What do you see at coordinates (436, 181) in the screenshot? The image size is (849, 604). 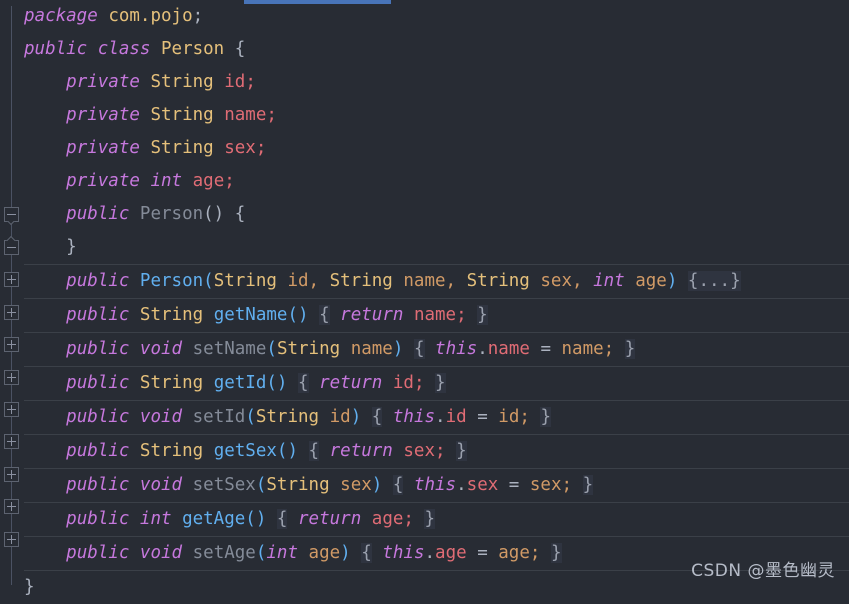 I see `code-line: private int age;` at bounding box center [436, 181].